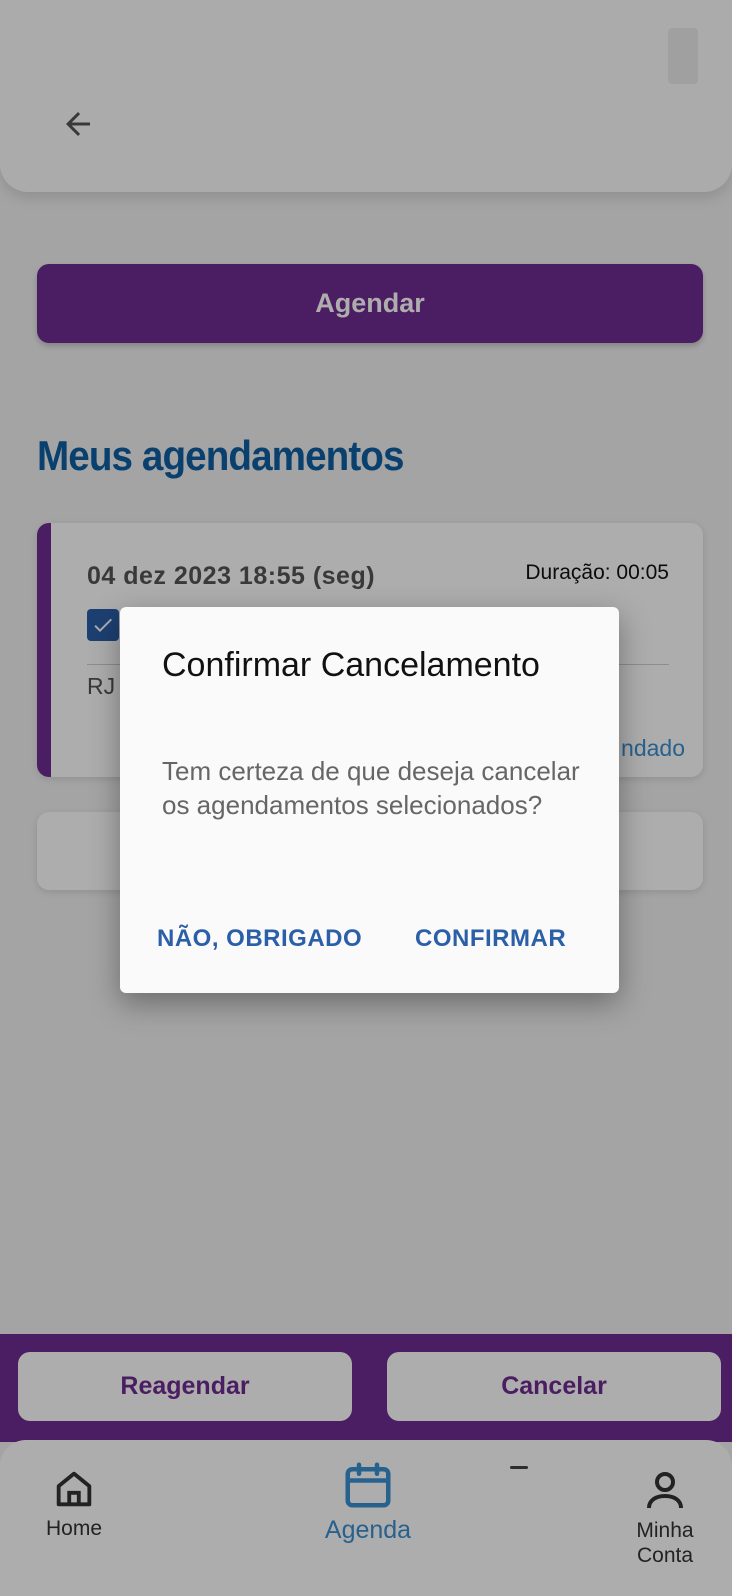 The width and height of the screenshot is (732, 1596). I want to click on confirm-button: CONFIRMAR, so click(490, 939).